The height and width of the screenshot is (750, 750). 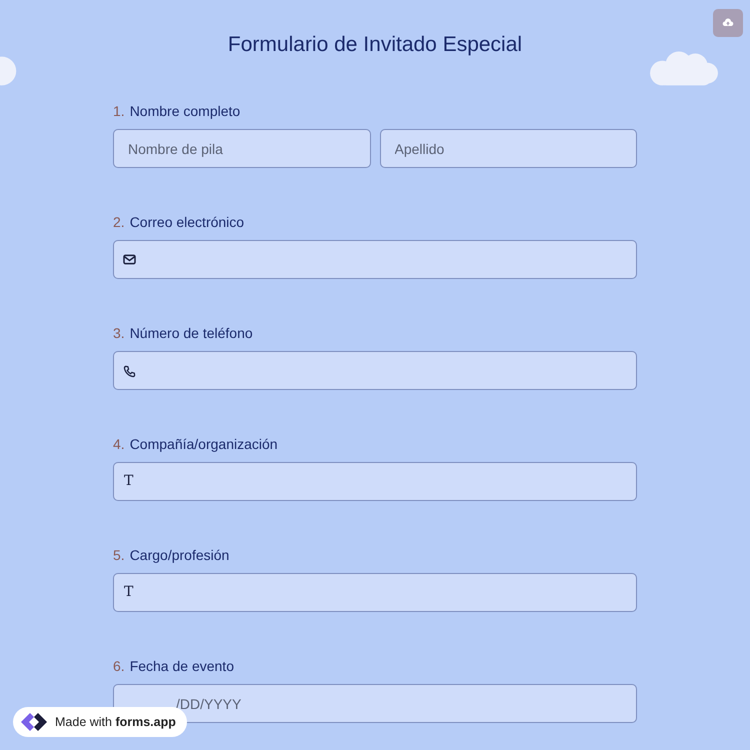 What do you see at coordinates (119, 666) in the screenshot?
I see `question-number: 6.` at bounding box center [119, 666].